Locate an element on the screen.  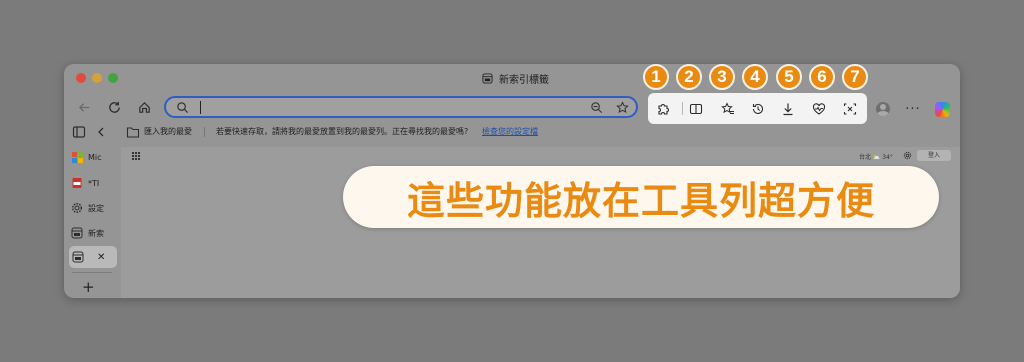
sidebar-tab-label: *TI is located at coordinates (94, 183).